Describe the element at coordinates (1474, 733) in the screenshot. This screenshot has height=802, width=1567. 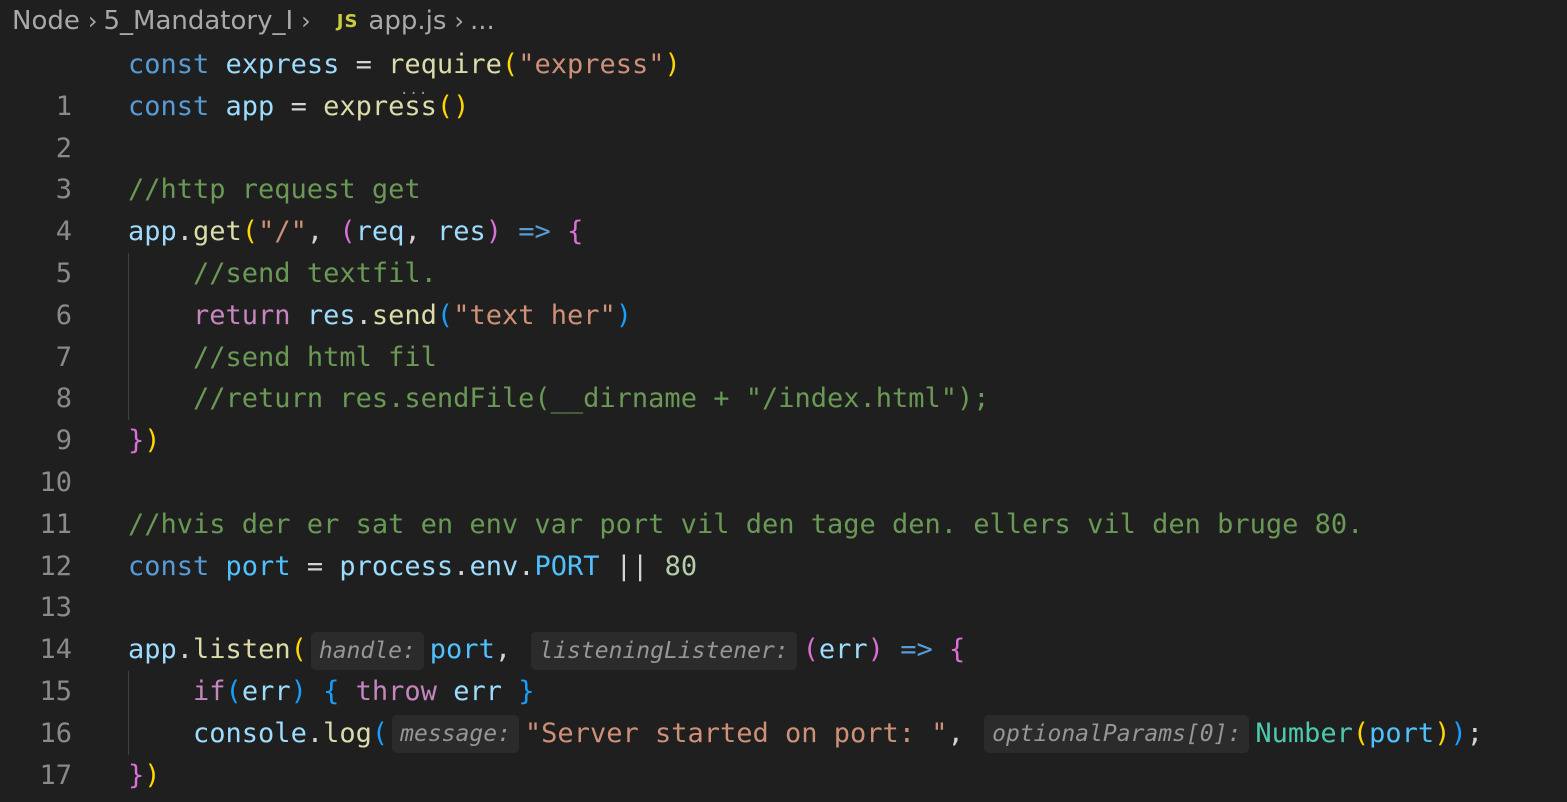
I see `token-punctuation: ;` at that location.